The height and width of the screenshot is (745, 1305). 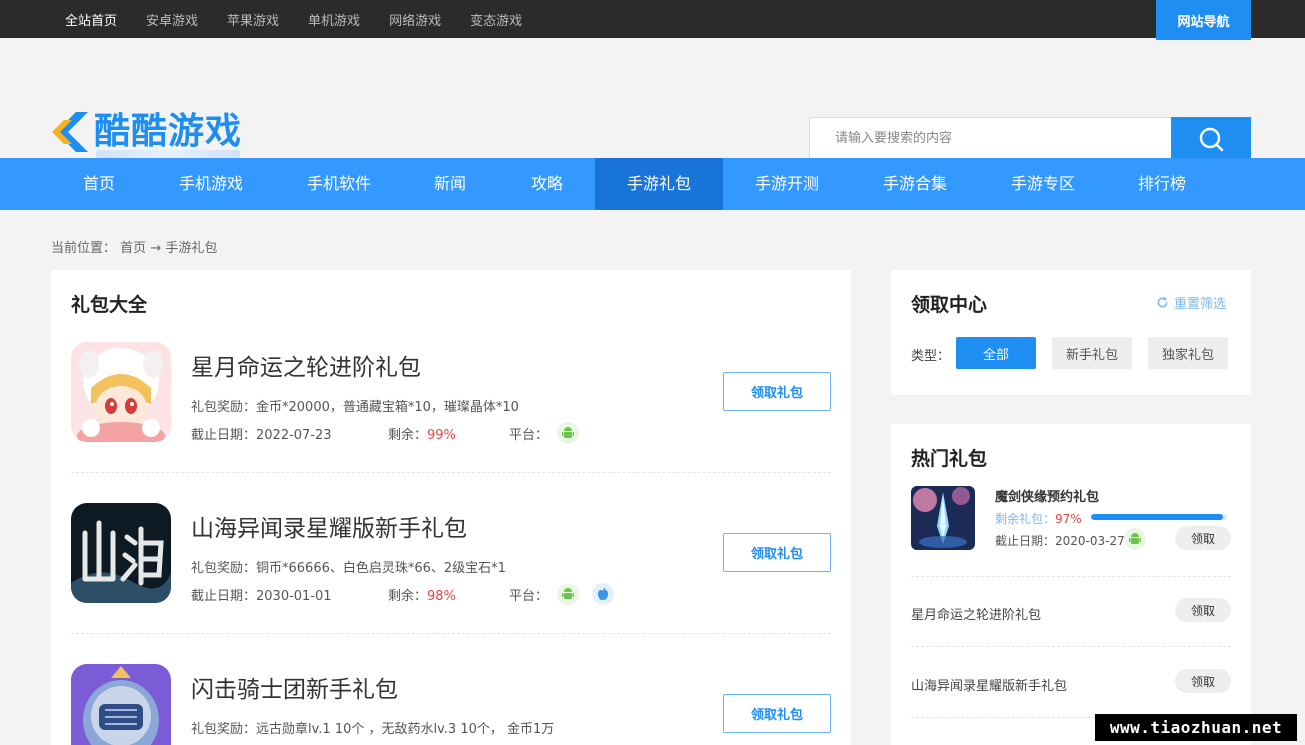 What do you see at coordinates (1047, 495) in the screenshot?
I see `featured-gift-name: 魔剑侠缘预约礼包` at bounding box center [1047, 495].